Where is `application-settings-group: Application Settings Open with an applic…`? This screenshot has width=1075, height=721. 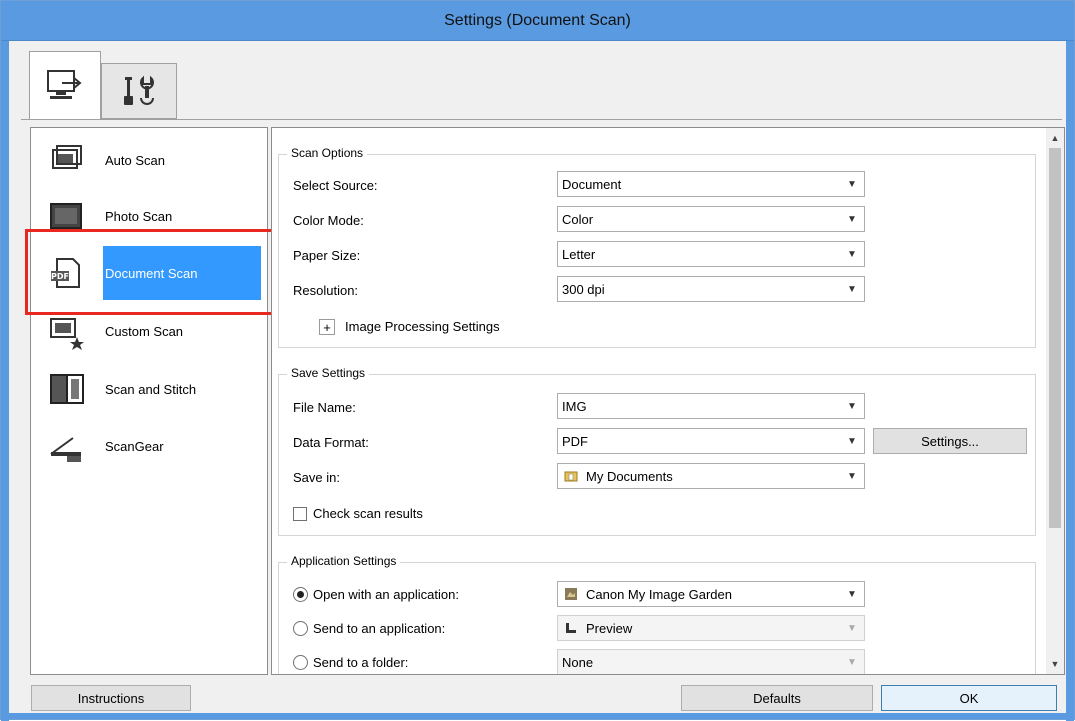 application-settings-group: Application Settings Open with an applic… is located at coordinates (657, 614).